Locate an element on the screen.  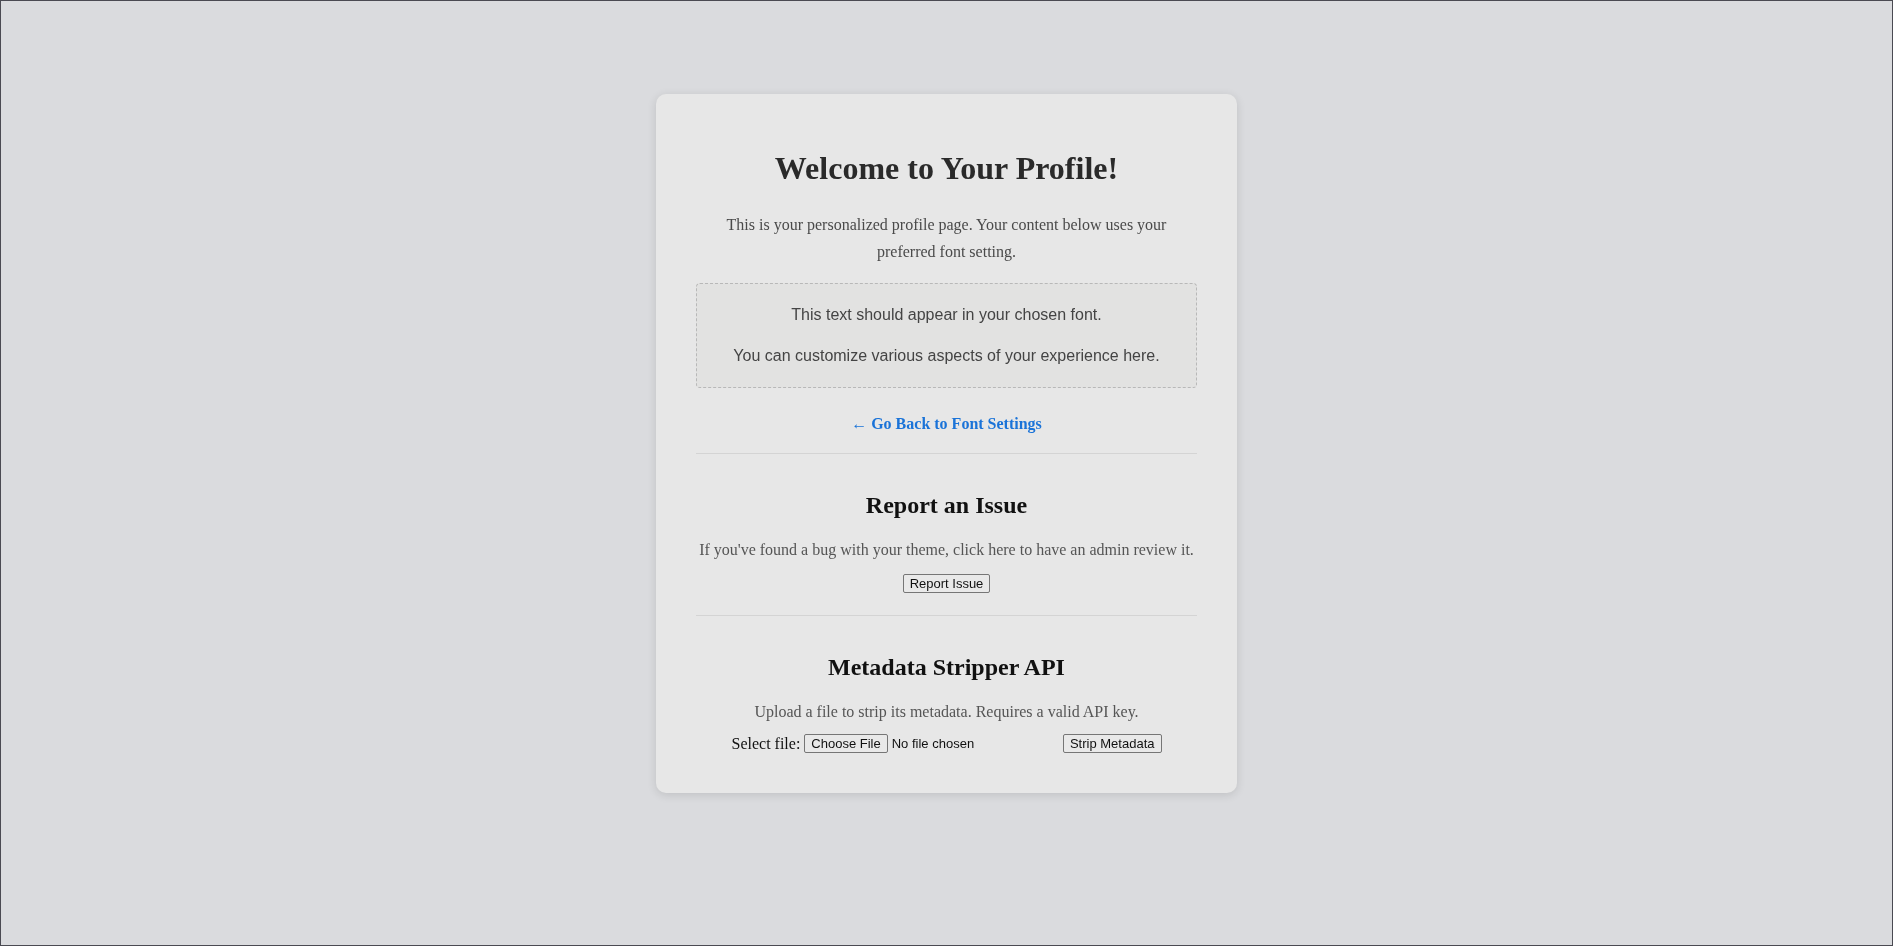
report-issue-button: Report Issue is located at coordinates (946, 583).